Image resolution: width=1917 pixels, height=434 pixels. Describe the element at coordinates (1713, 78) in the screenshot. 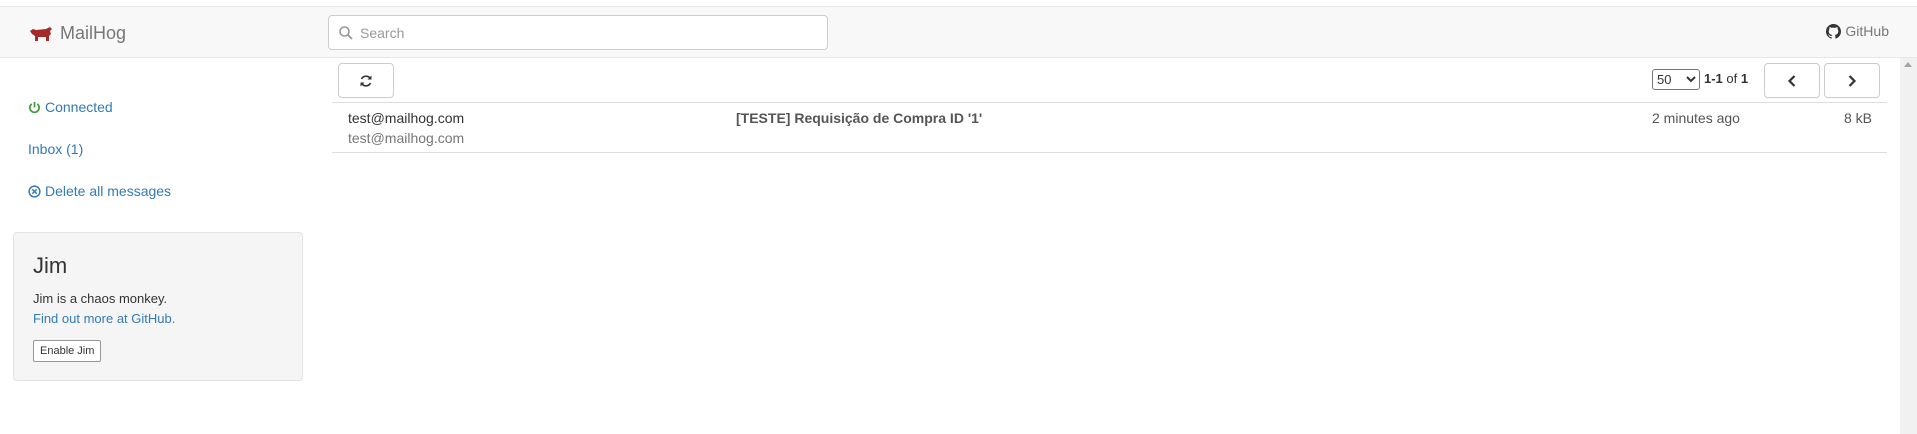

I see `page-range: 1-1` at that location.